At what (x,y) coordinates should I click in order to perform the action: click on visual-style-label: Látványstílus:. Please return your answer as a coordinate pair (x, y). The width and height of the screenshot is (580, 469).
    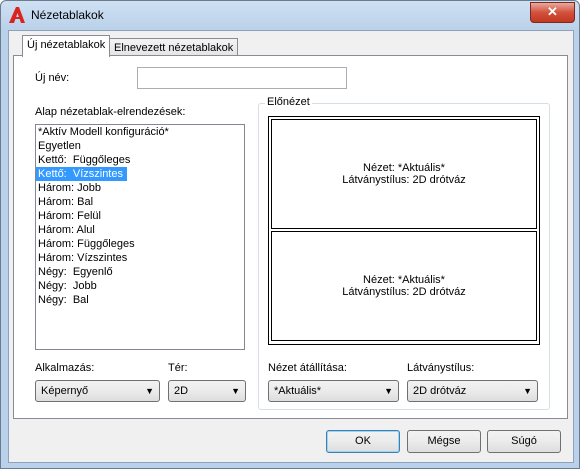
    Looking at the image, I should click on (441, 368).